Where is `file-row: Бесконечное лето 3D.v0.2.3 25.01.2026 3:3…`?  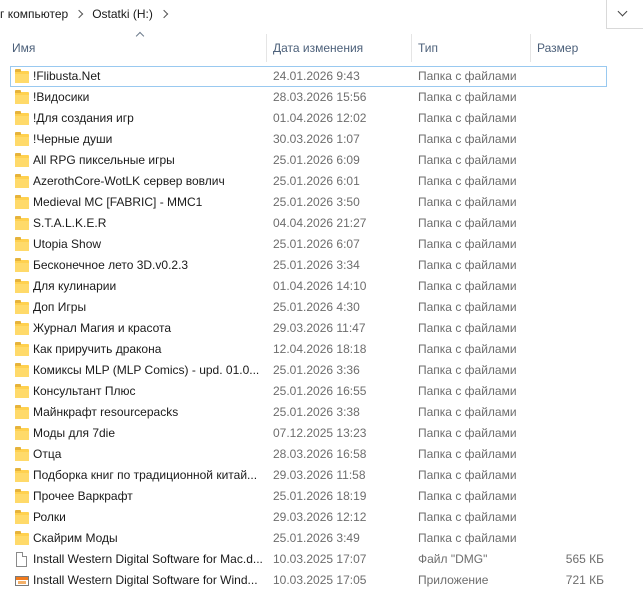
file-row: Бесконечное лето 3D.v0.2.3 25.01.2026 3:3… is located at coordinates (308, 265).